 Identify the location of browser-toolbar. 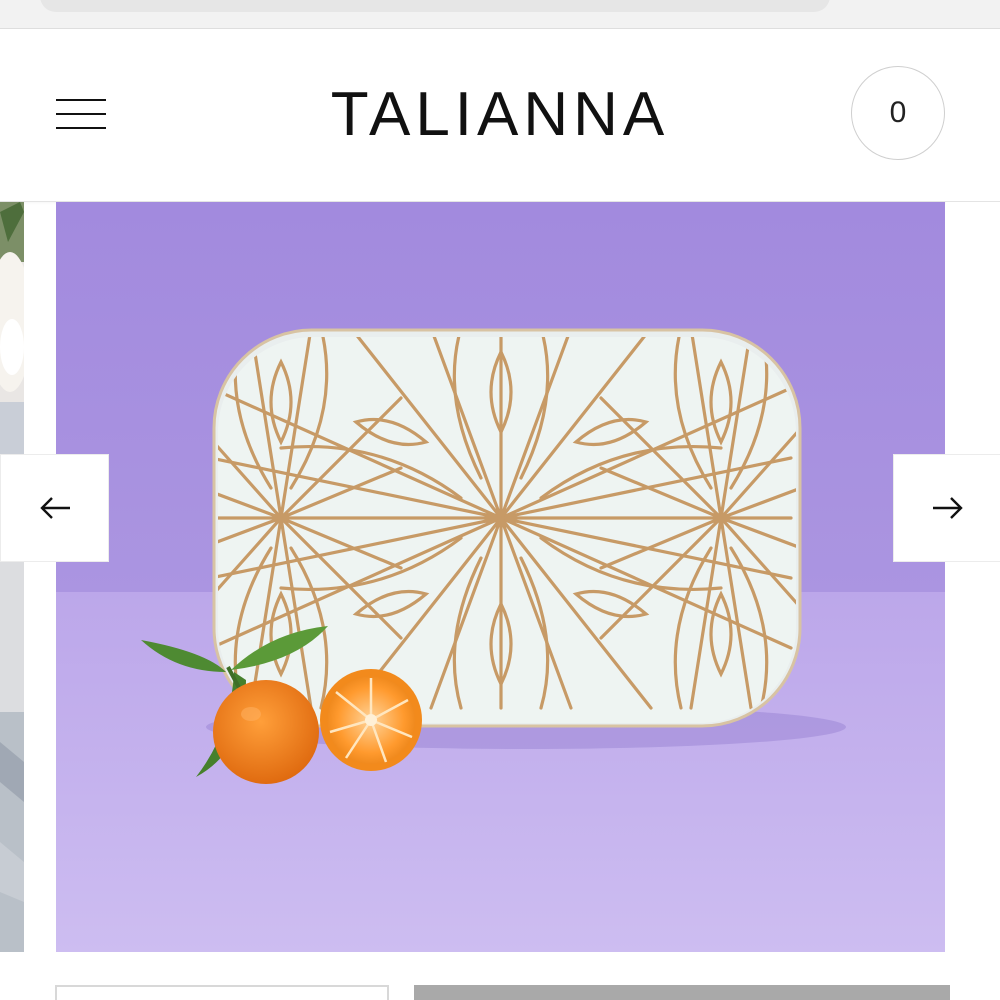
(500, 14).